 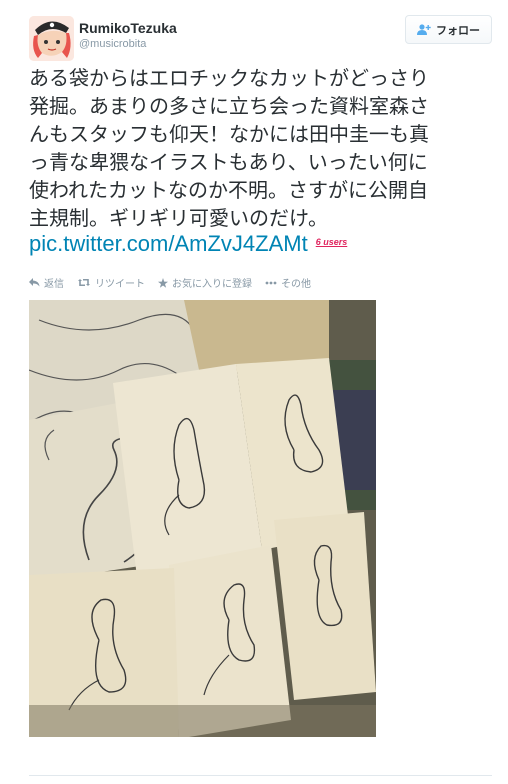 I want to click on favorite-action: お気に入りに登録, so click(x=205, y=282).